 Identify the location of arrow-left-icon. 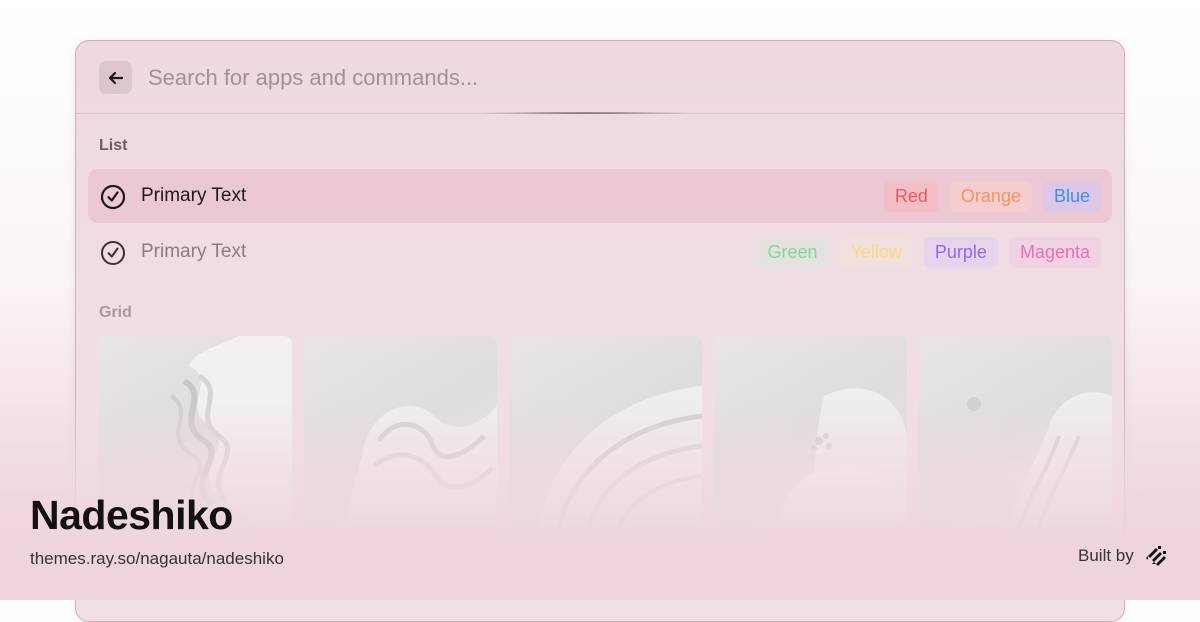
(115, 77).